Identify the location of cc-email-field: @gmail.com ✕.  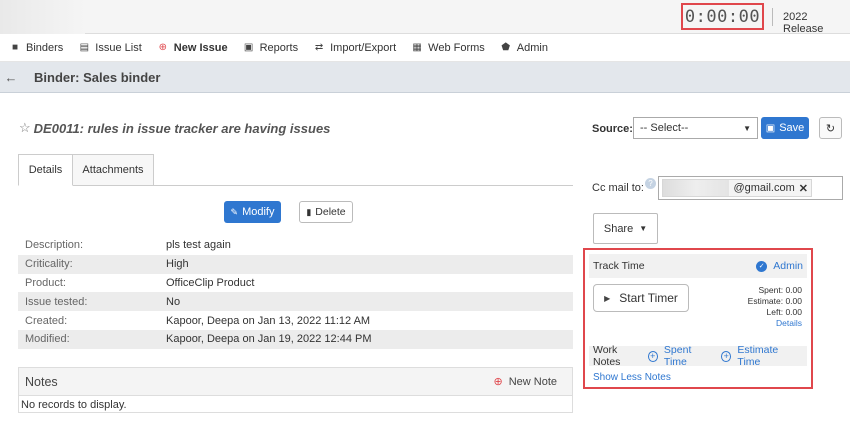
(750, 188).